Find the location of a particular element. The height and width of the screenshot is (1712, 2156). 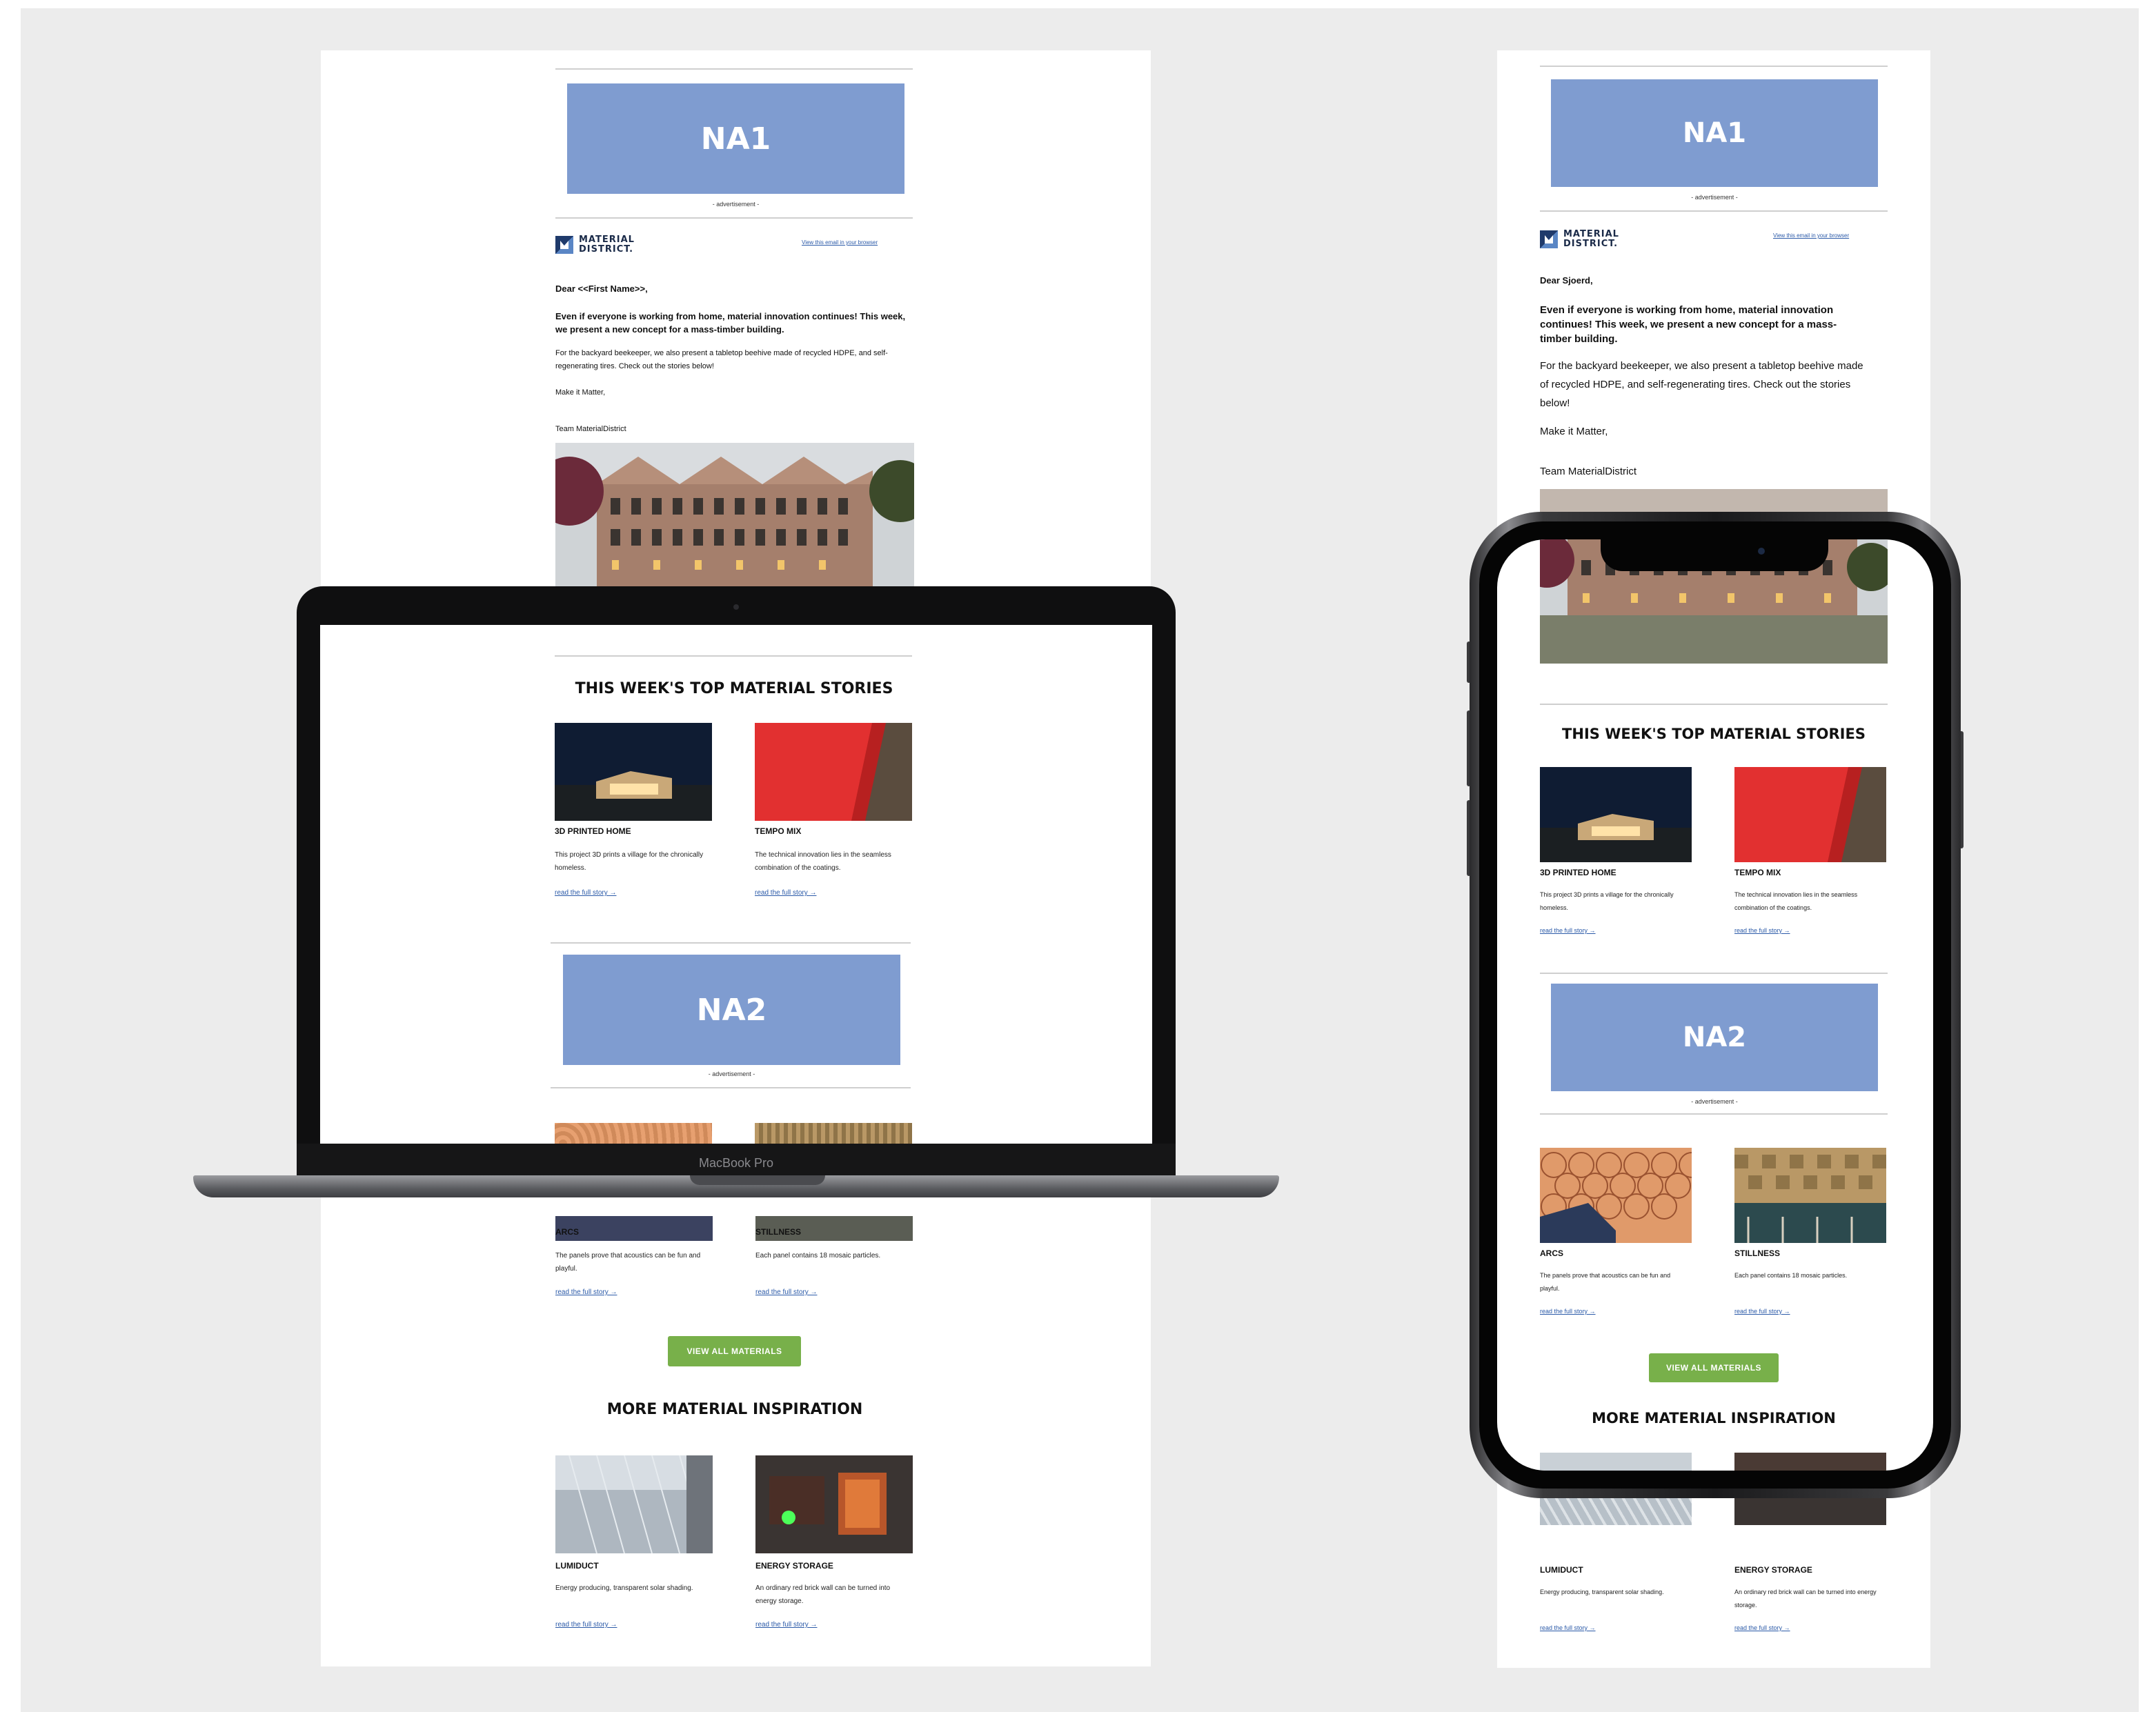

story-image-energy-storage is located at coordinates (834, 1504).